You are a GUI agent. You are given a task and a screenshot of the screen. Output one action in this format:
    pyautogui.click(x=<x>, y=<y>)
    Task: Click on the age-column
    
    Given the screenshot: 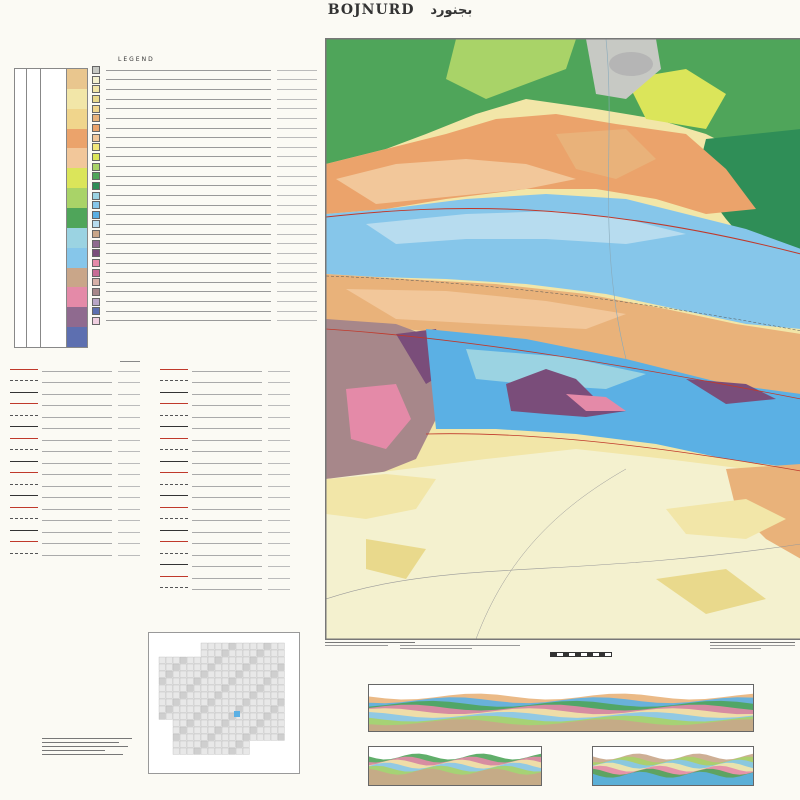 What is the action you would take?
    pyautogui.click(x=54, y=208)
    